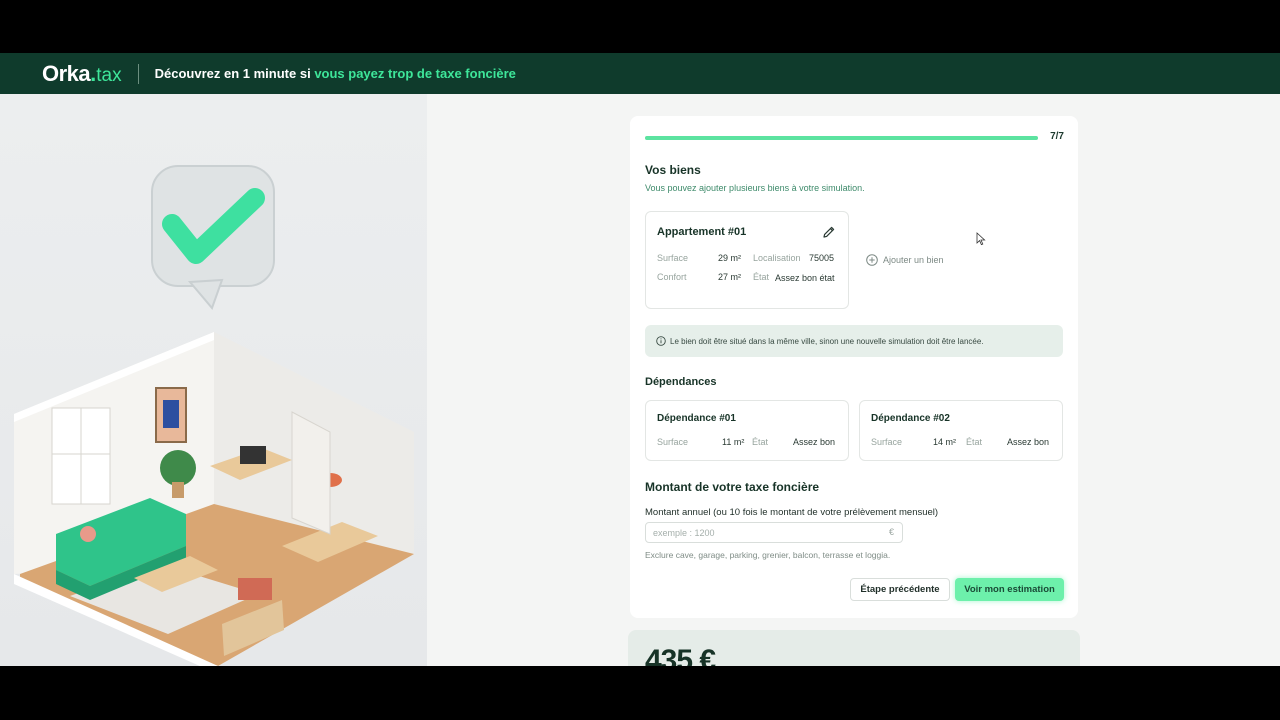 This screenshot has width=1280, height=720. I want to click on dep1-surface-value-cell: 11 m², so click(733, 442).